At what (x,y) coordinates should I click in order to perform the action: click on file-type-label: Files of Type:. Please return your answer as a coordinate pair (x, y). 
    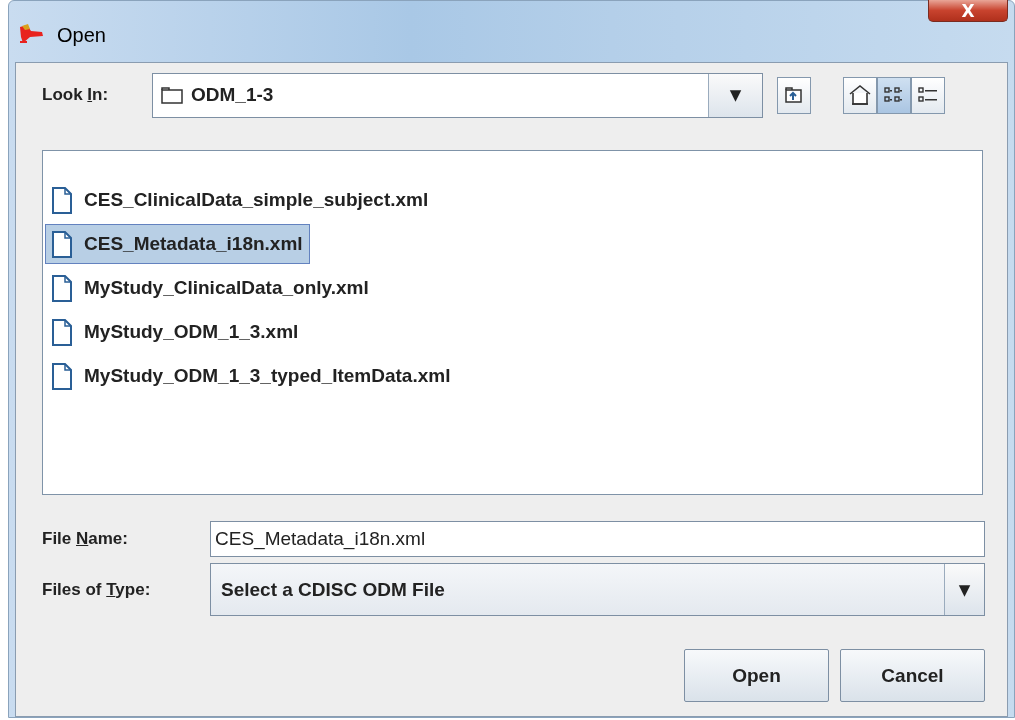
    Looking at the image, I should click on (97, 589).